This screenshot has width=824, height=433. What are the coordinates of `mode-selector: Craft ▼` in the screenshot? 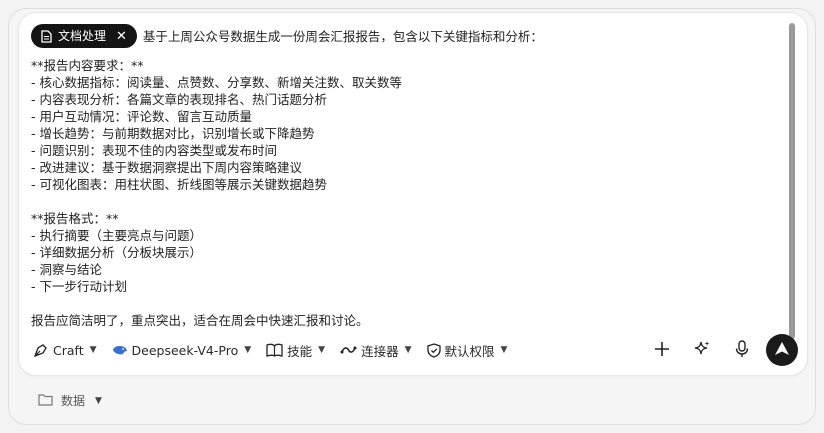 It's located at (65, 350).